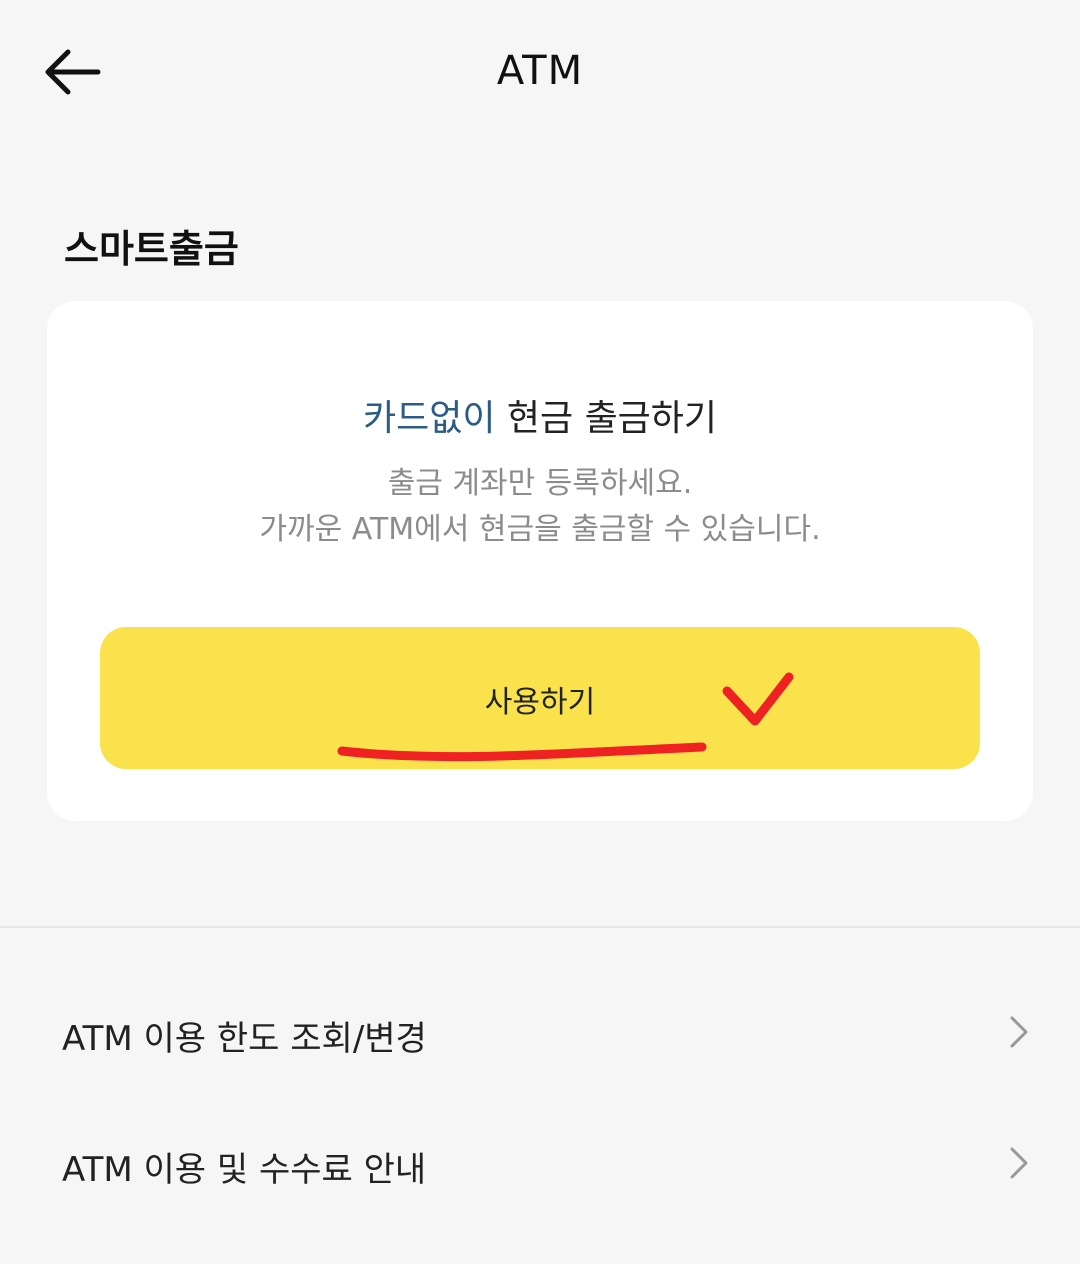  What do you see at coordinates (606, 418) in the screenshot?
I see `headline-rest: 현금 출금하기` at bounding box center [606, 418].